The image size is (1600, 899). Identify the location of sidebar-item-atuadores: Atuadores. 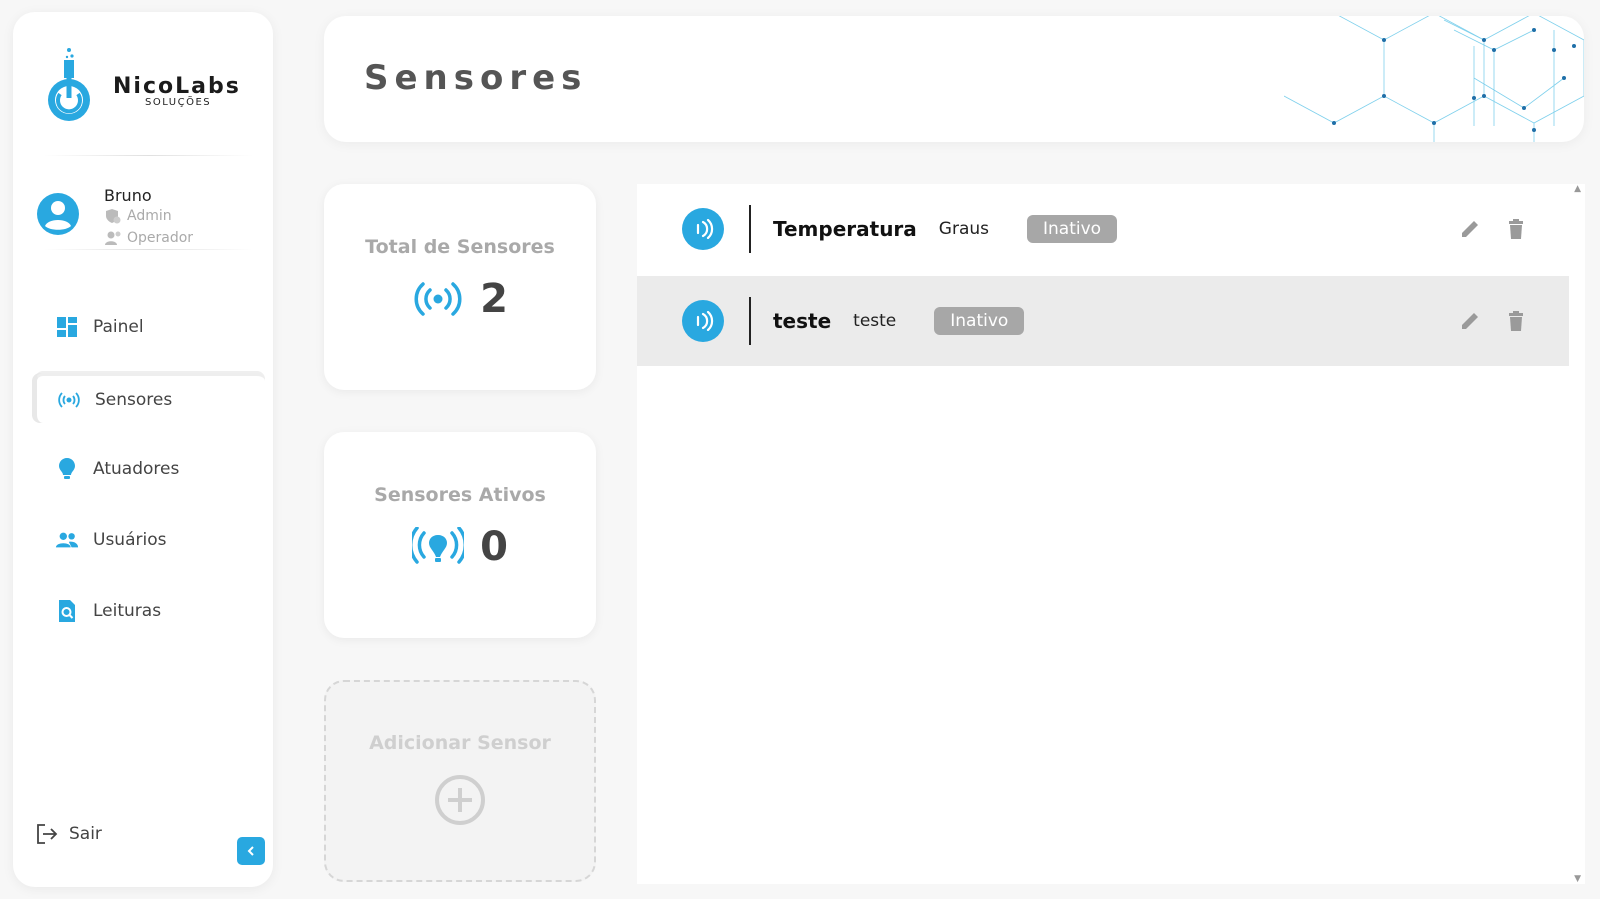
(150, 469).